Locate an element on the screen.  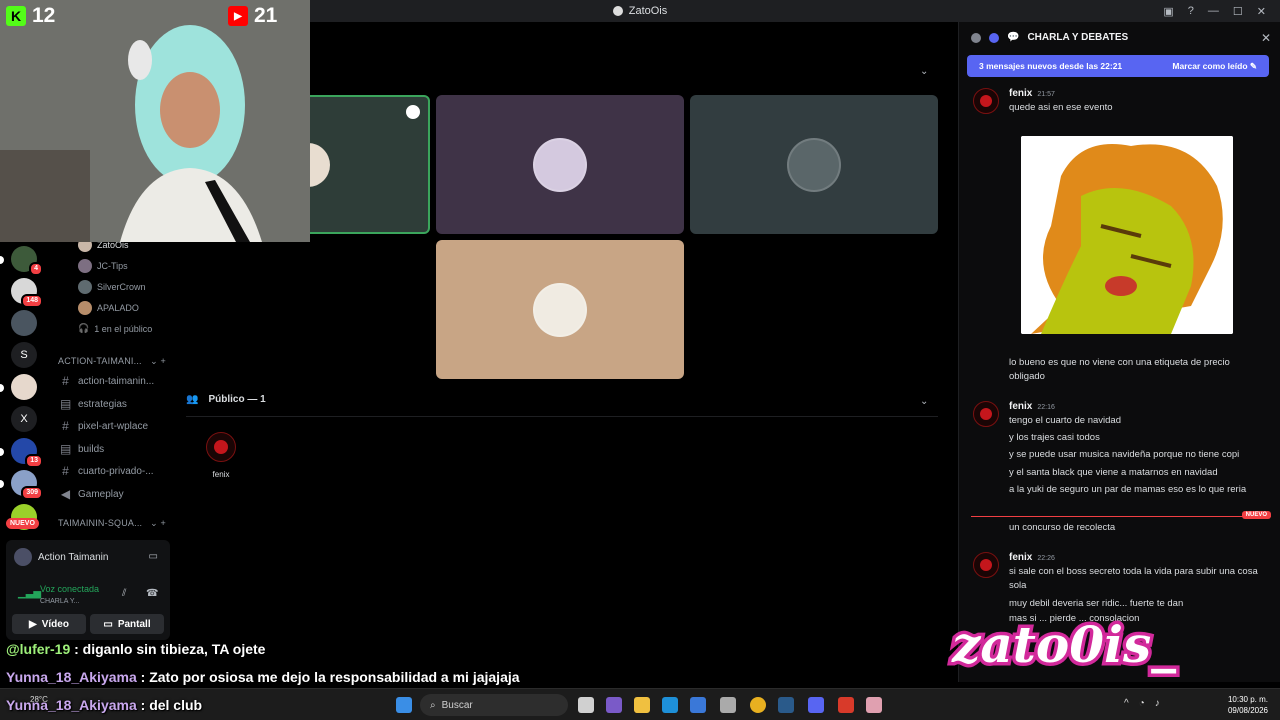
steam-icon is located at coordinates (786, 705).